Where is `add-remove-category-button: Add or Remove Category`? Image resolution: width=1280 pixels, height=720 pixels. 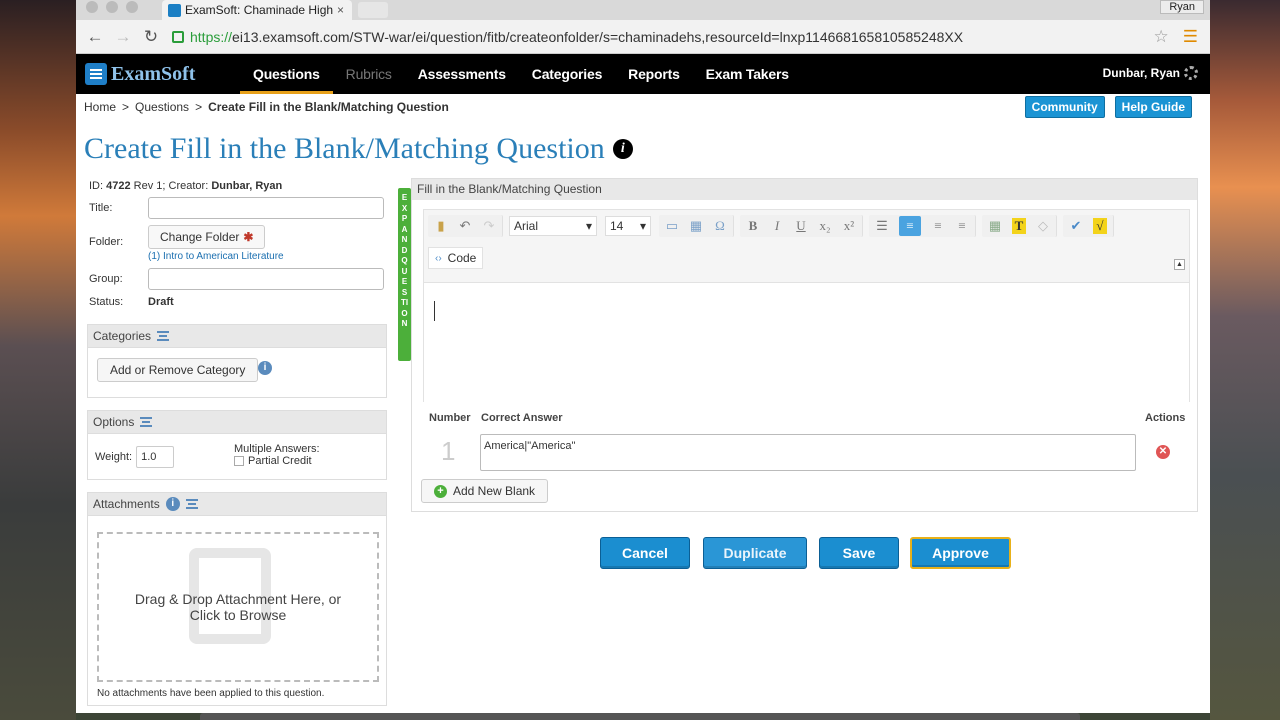
add-remove-category-button: Add or Remove Category is located at coordinates (178, 370).